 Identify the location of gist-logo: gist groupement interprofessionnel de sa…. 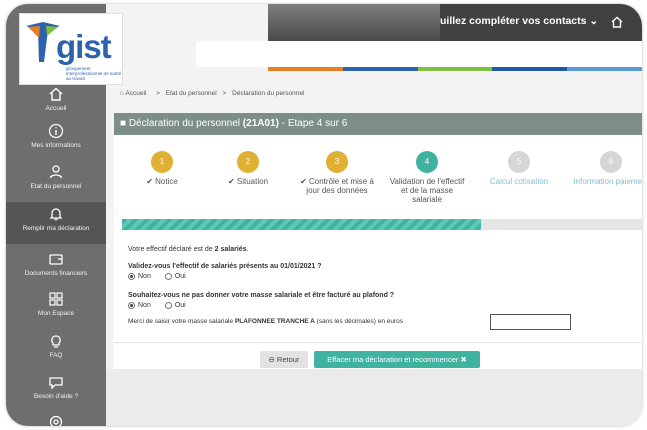
(71, 49).